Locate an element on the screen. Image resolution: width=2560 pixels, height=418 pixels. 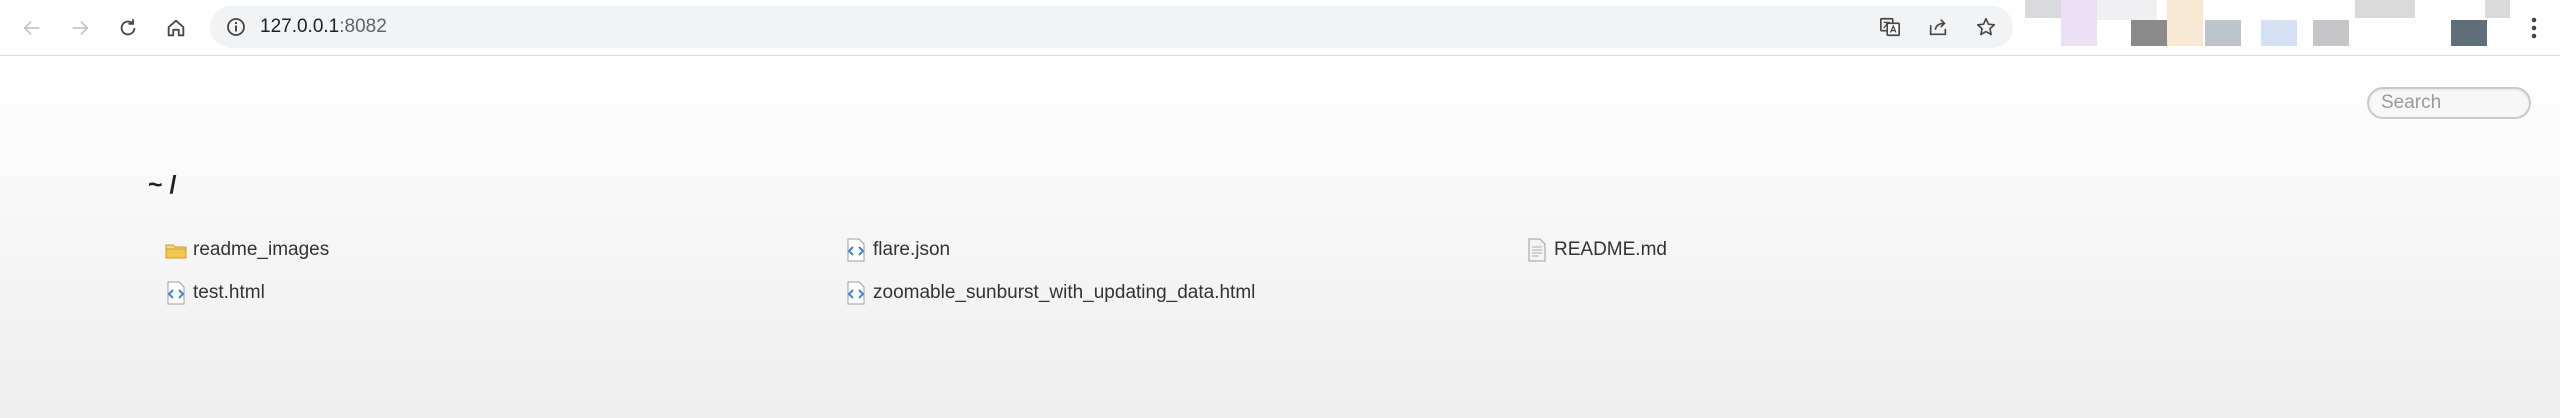
bookmark-button is located at coordinates (1986, 27).